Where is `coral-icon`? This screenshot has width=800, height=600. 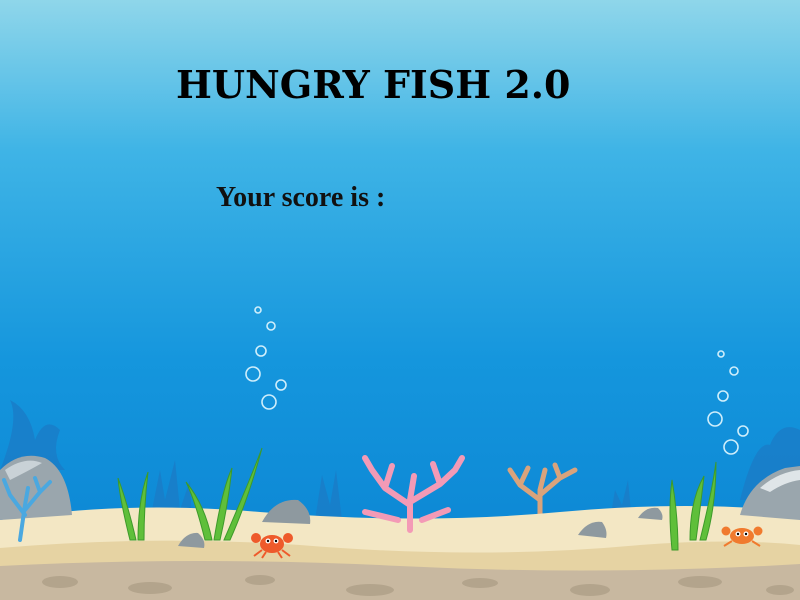
coral-icon is located at coordinates (542, 490).